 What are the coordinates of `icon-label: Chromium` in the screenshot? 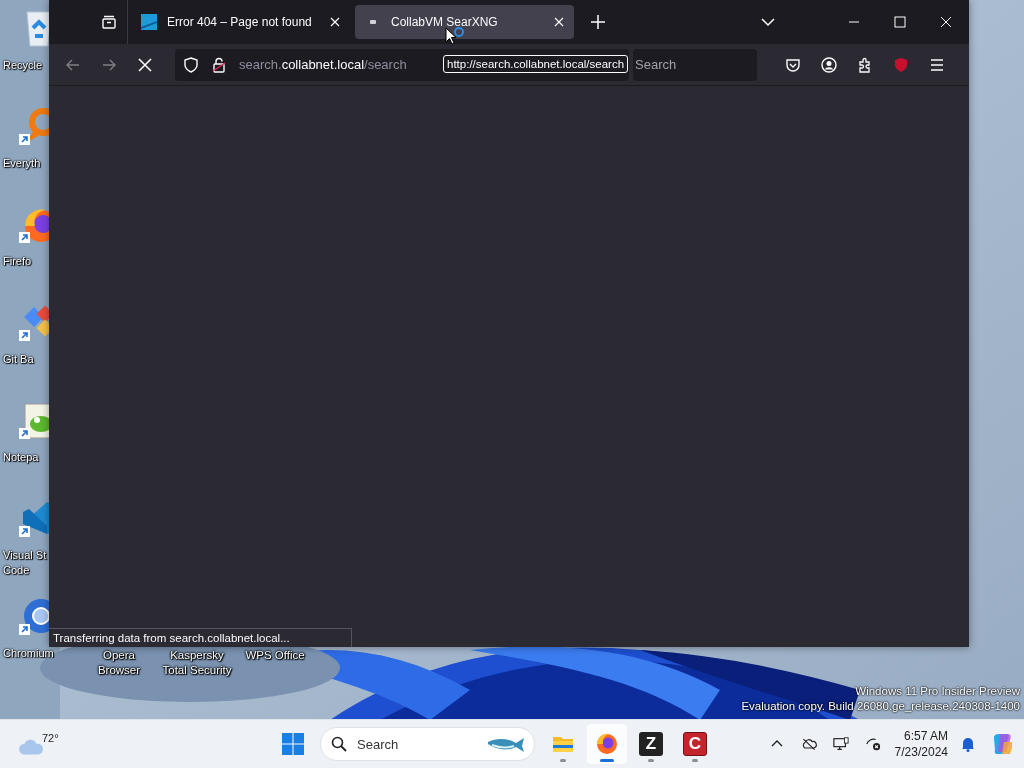 It's located at (28, 653).